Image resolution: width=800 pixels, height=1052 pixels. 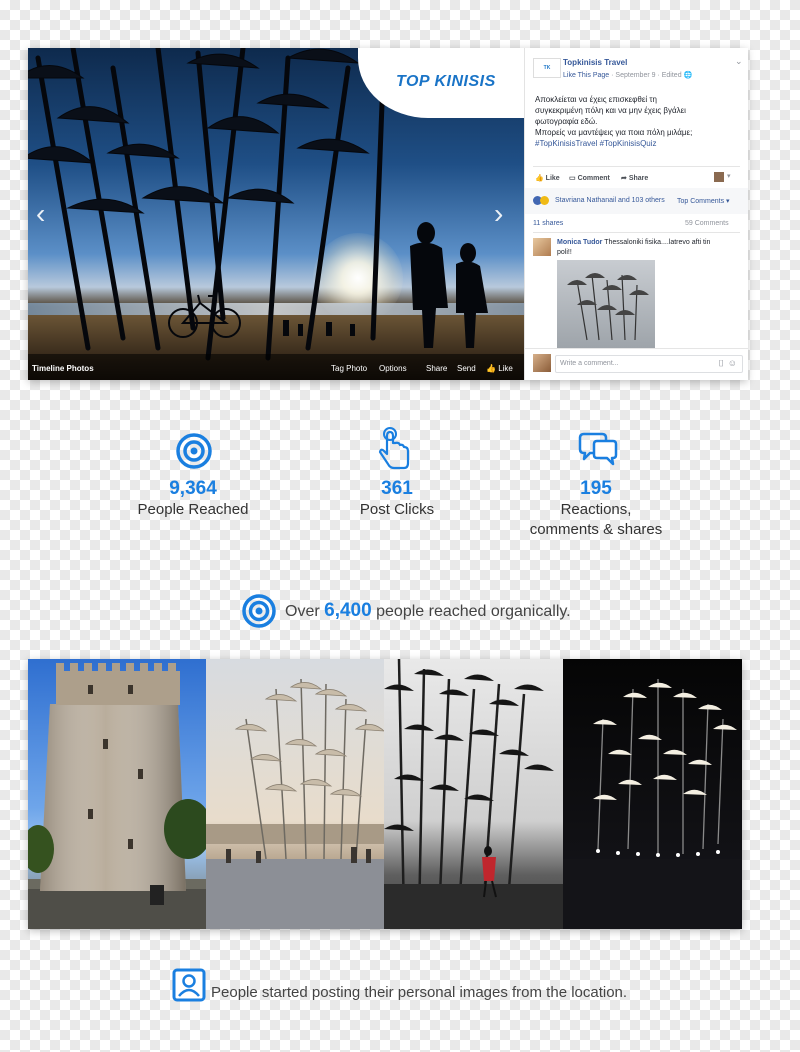 I want to click on organic-prefix: Over, so click(x=302, y=611).